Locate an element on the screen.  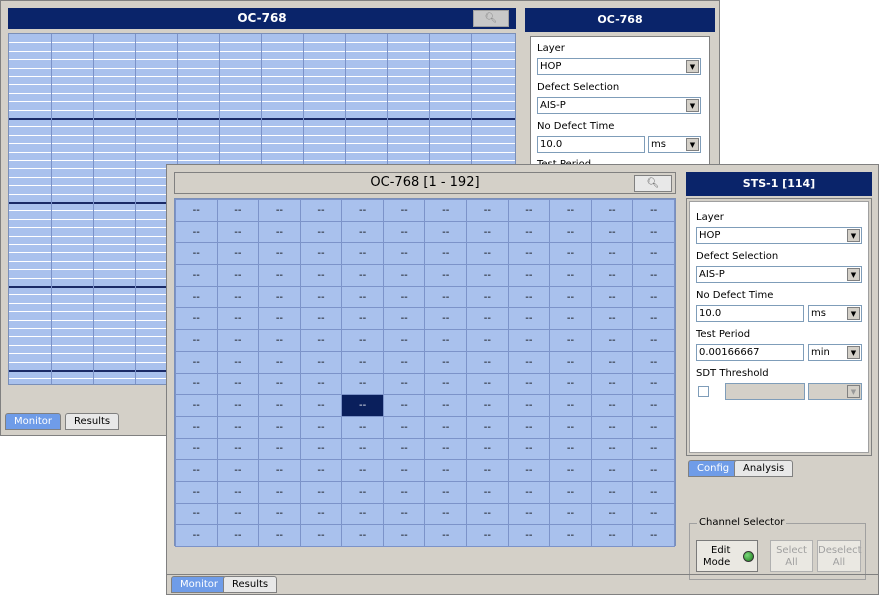
no-defect-input: 10.0 is located at coordinates (591, 144).